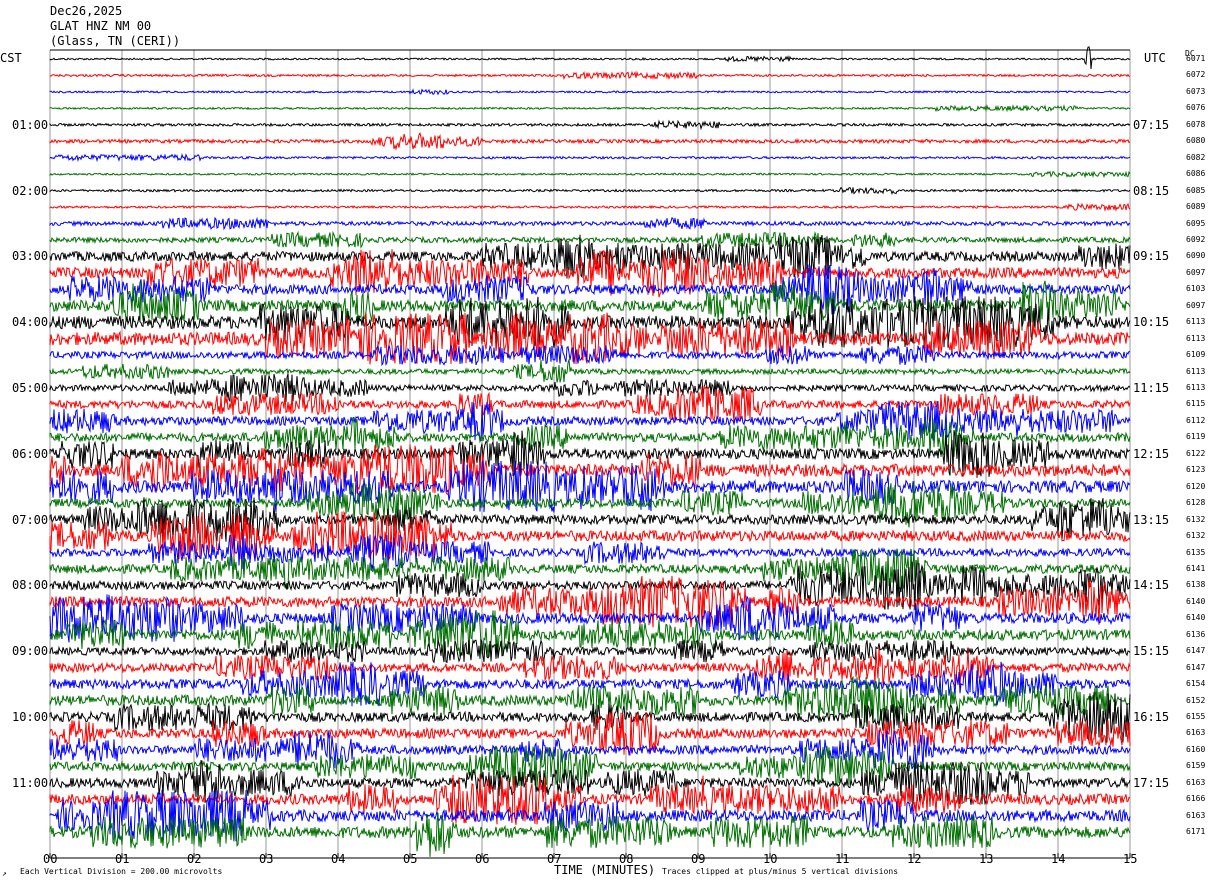 This screenshot has height=886, width=1210. I want to click on dc-offset-label: 6138, so click(1196, 585).